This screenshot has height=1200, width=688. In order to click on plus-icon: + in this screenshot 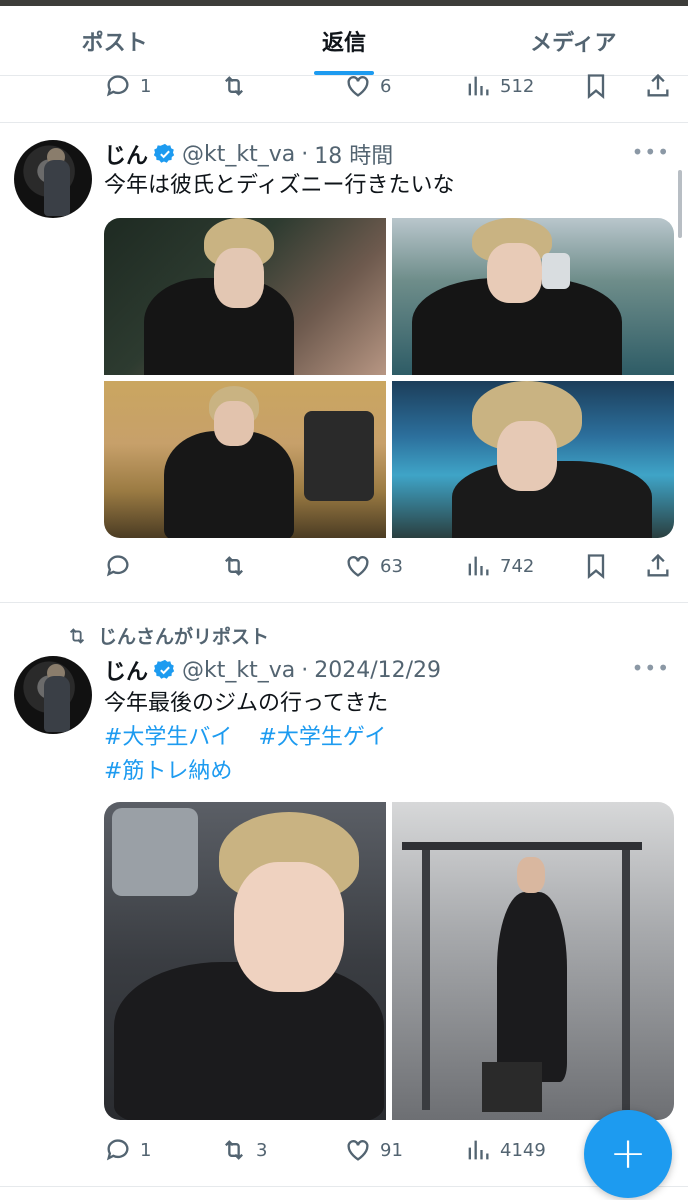, I will do `click(628, 1153)`.